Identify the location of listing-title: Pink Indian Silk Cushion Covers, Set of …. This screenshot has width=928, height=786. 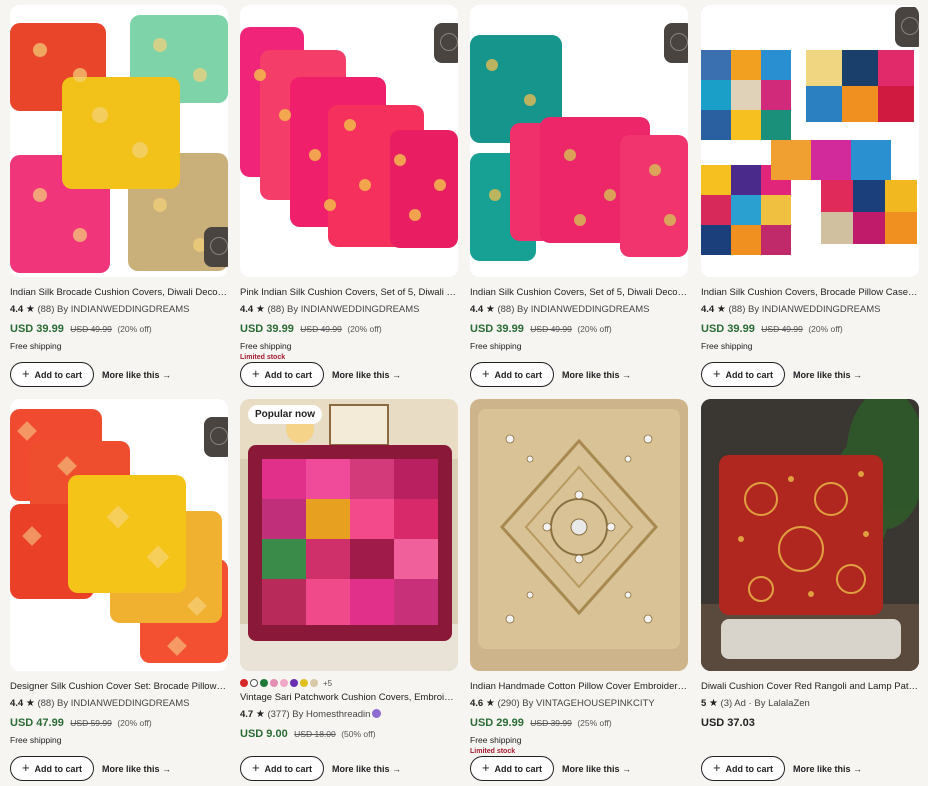
(349, 293).